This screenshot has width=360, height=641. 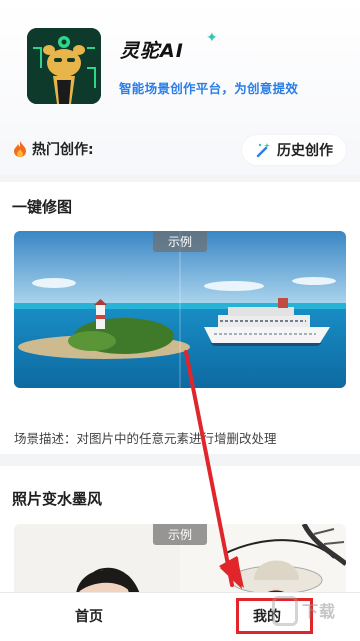 What do you see at coordinates (209, 88) in the screenshot?
I see `app-slogan: 智能场景创作平台，为创意提效` at bounding box center [209, 88].